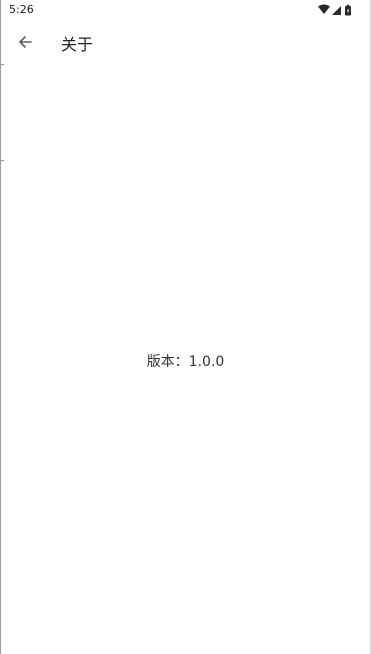  Describe the element at coordinates (77, 44) in the screenshot. I see `page-title: 关于` at that location.